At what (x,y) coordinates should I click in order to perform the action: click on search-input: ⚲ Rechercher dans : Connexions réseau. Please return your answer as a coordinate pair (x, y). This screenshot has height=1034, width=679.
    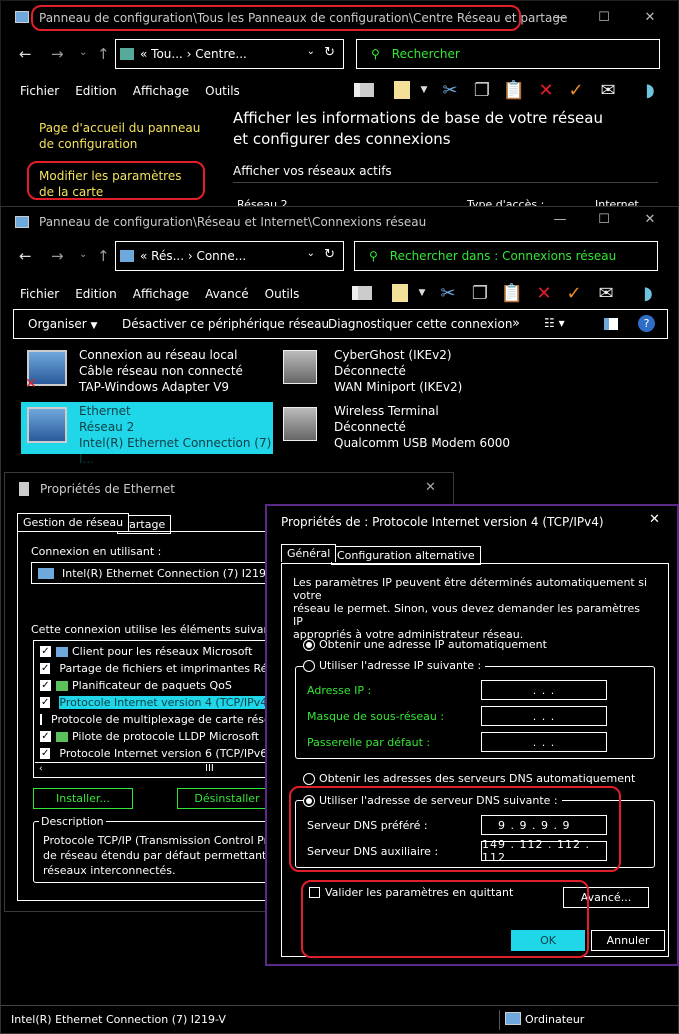
    Looking at the image, I should click on (506, 256).